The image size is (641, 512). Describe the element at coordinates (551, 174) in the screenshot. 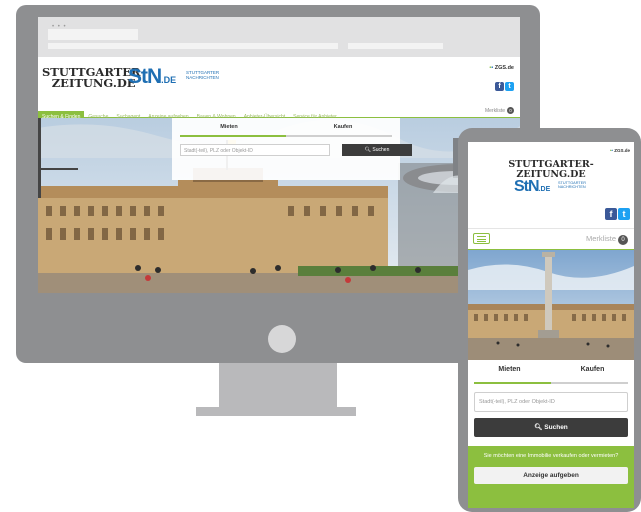

I see `logo-line: ZEITUNG.DE` at that location.